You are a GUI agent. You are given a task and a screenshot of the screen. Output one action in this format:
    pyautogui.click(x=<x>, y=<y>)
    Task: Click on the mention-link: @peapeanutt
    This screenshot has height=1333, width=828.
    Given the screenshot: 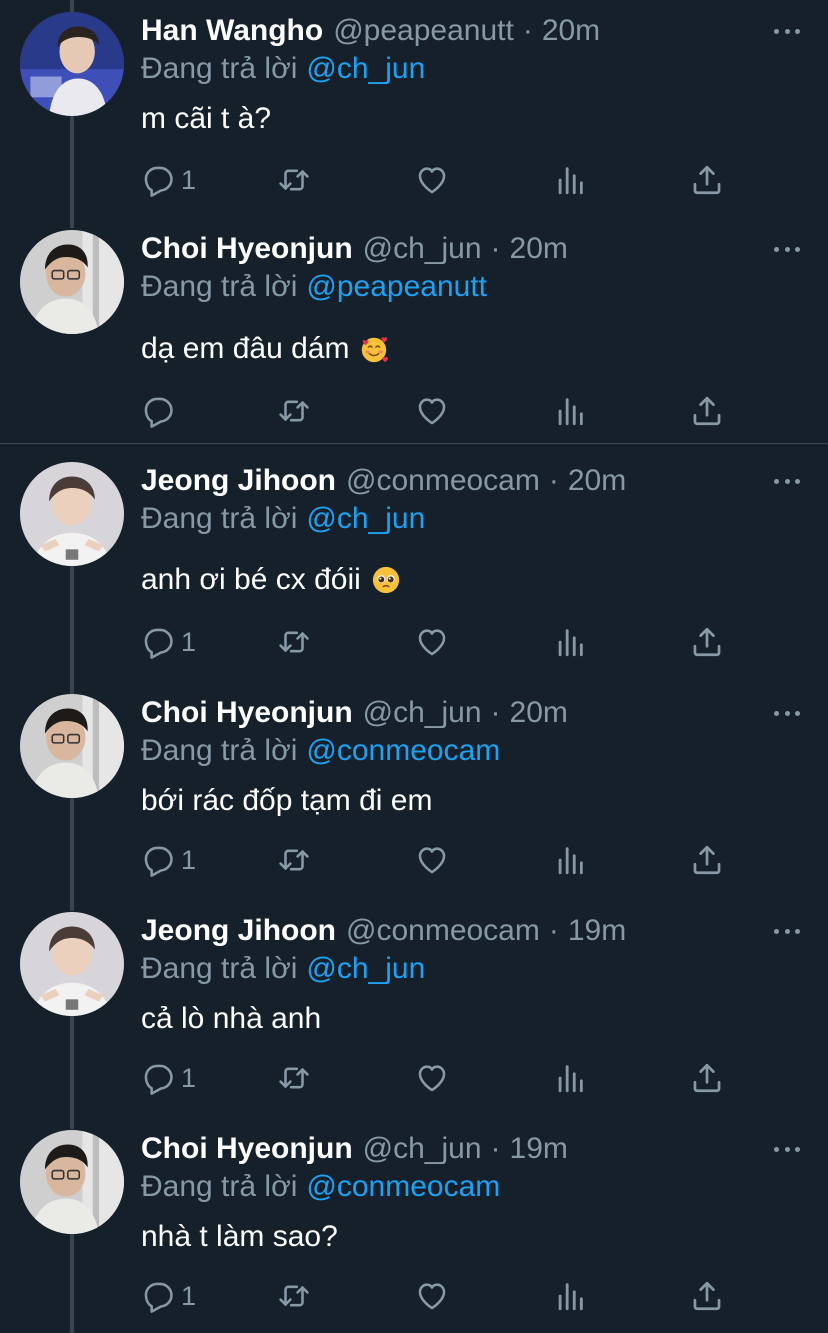 What is the action you would take?
    pyautogui.click(x=396, y=287)
    